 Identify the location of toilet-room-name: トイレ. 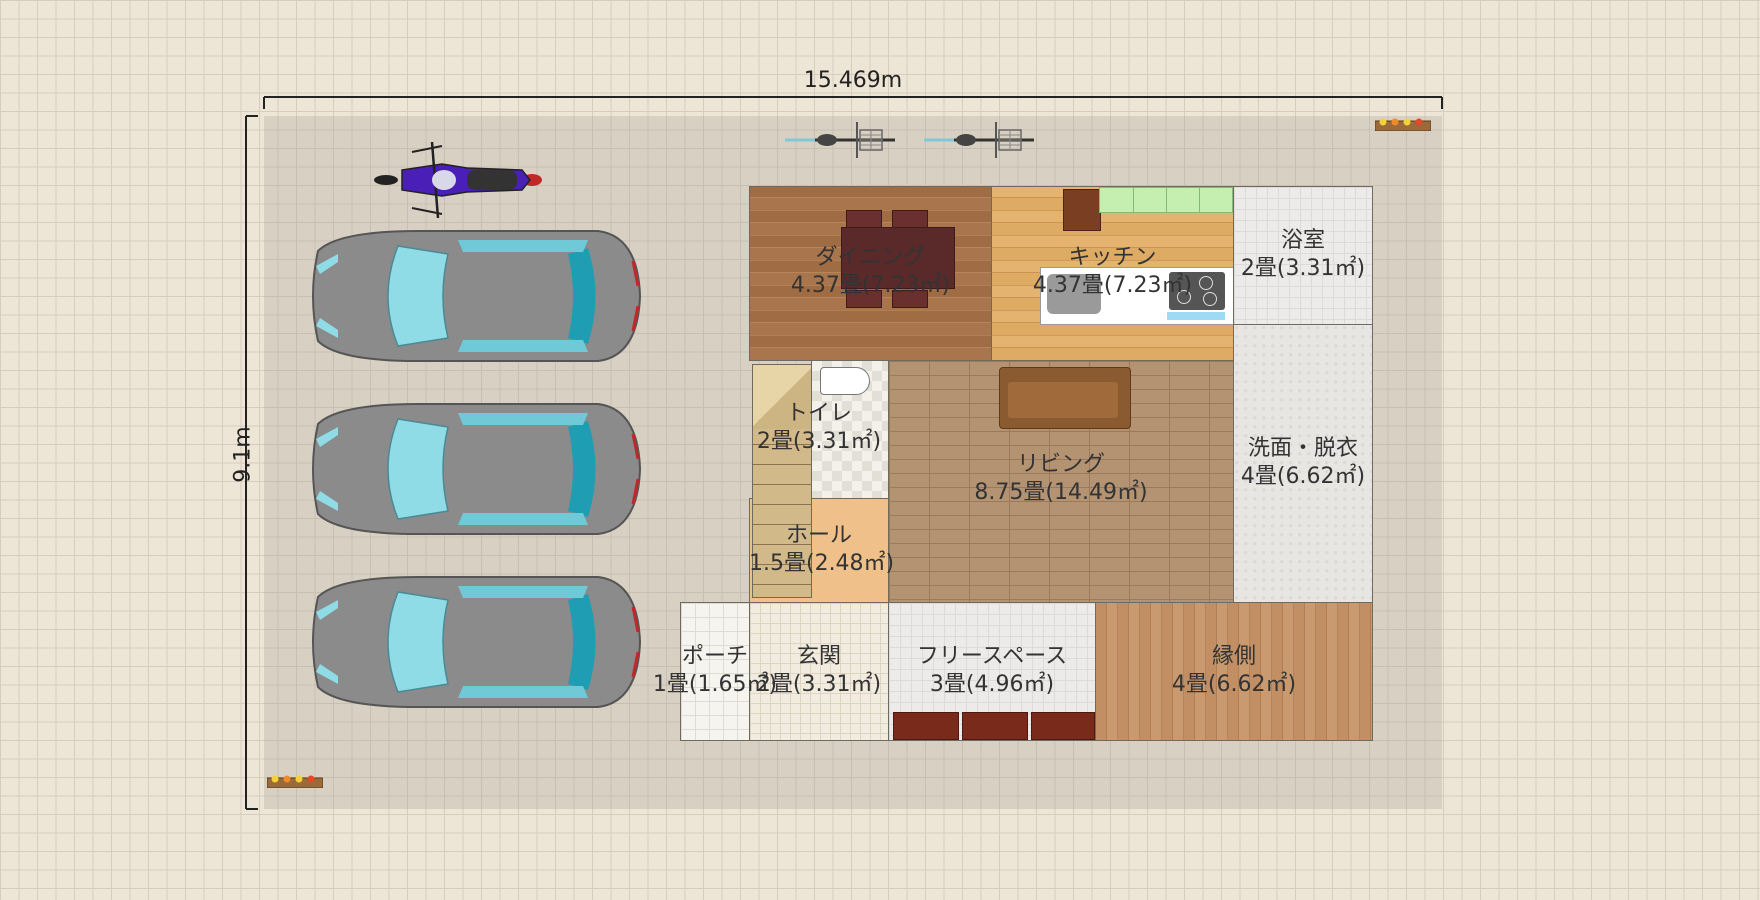
(818, 413).